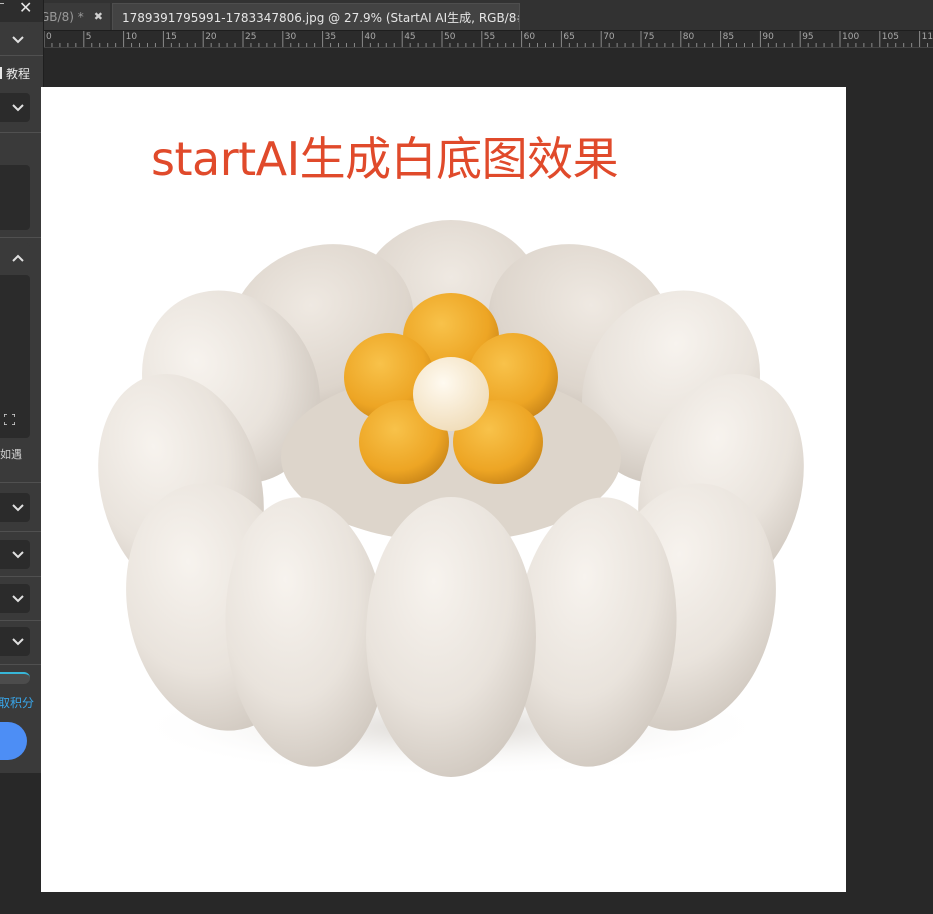  I want to click on expand-icon, so click(9, 419).